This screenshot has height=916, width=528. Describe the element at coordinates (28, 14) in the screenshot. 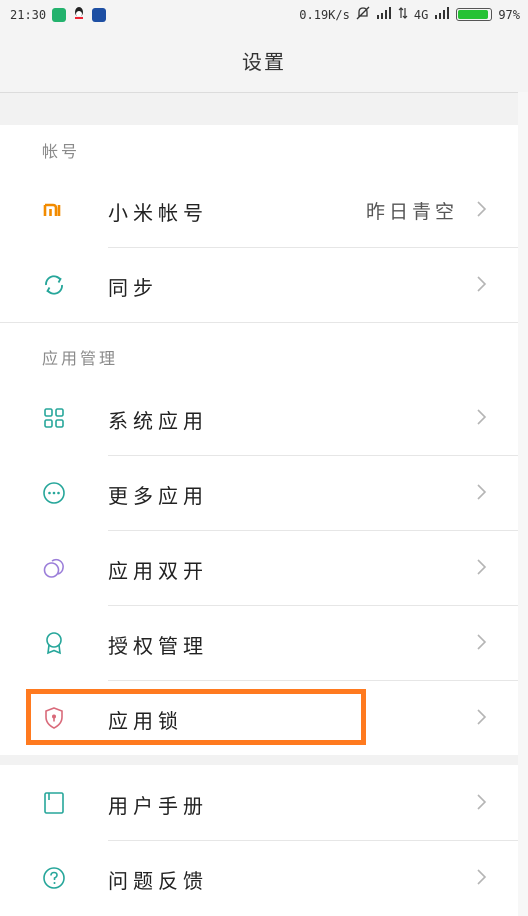

I see `clock: 21:30` at that location.